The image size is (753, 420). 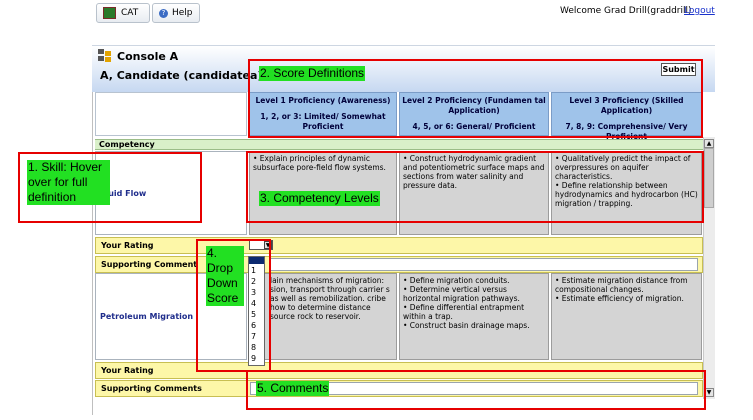 What do you see at coordinates (225, 276) in the screenshot?
I see `annotation-dropdown: 4. Drop Down Score` at bounding box center [225, 276].